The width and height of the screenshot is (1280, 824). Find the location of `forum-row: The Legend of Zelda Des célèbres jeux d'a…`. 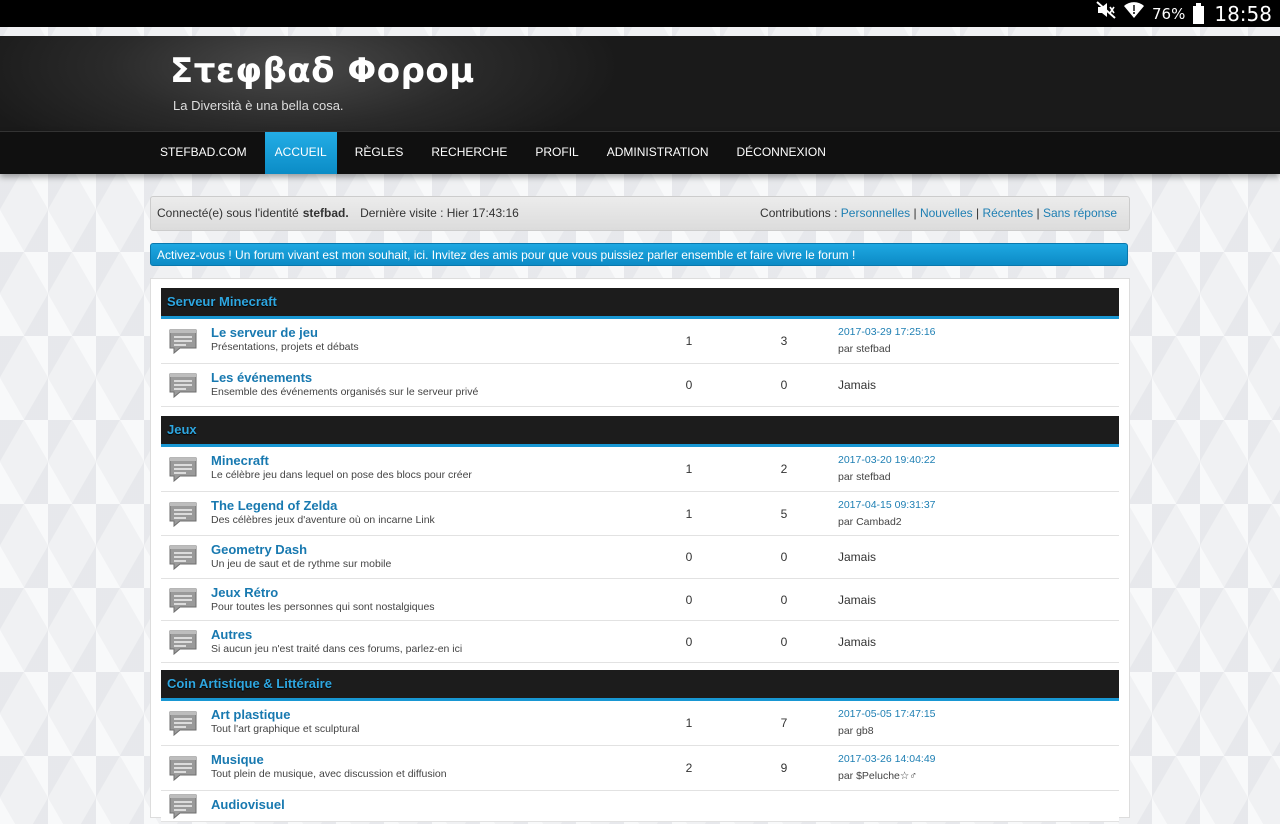

forum-row: The Legend of Zelda Des célèbres jeux d'a… is located at coordinates (640, 514).